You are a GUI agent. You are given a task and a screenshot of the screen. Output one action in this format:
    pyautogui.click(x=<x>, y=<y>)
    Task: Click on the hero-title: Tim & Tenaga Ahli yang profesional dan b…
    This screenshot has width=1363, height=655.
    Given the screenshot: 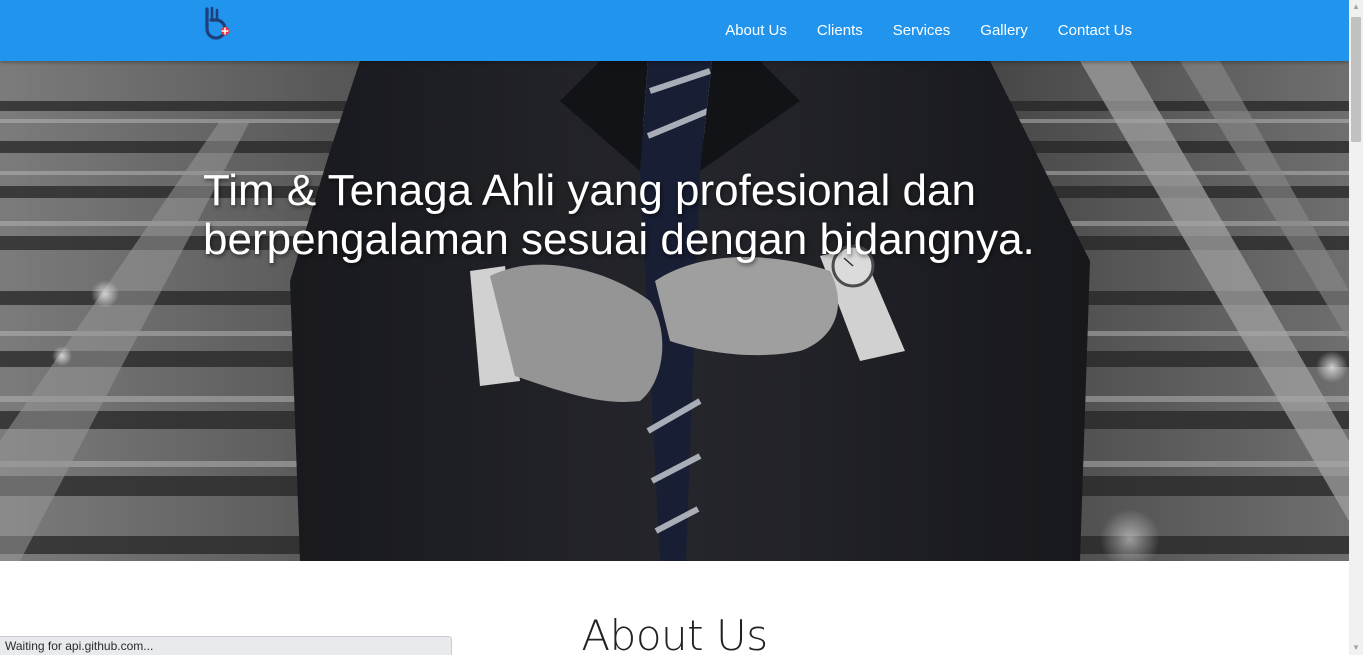 What is the action you would take?
    pyautogui.click(x=653, y=215)
    